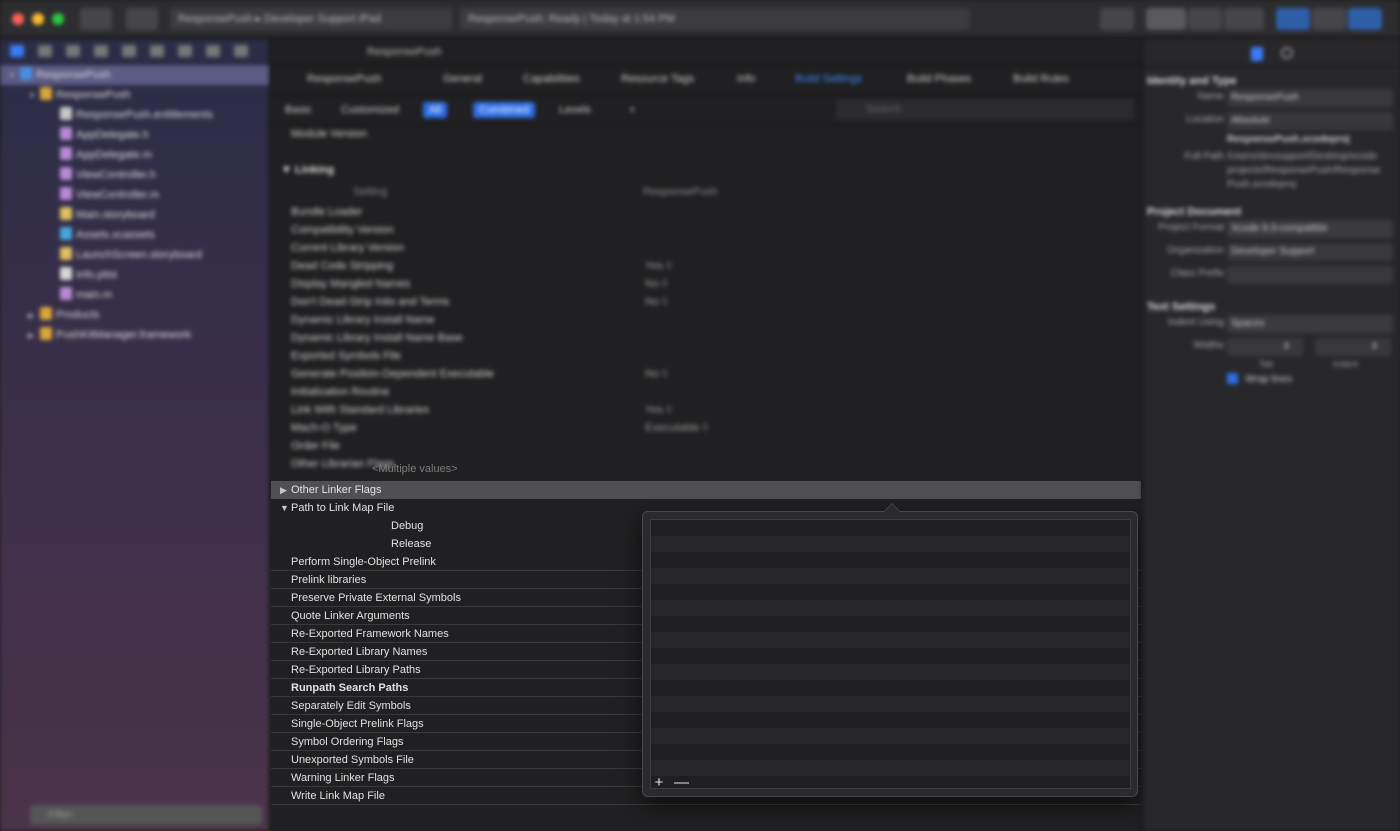 The width and height of the screenshot is (1400, 831). Describe the element at coordinates (185, 51) in the screenshot. I see `debug-navigator-tab` at that location.